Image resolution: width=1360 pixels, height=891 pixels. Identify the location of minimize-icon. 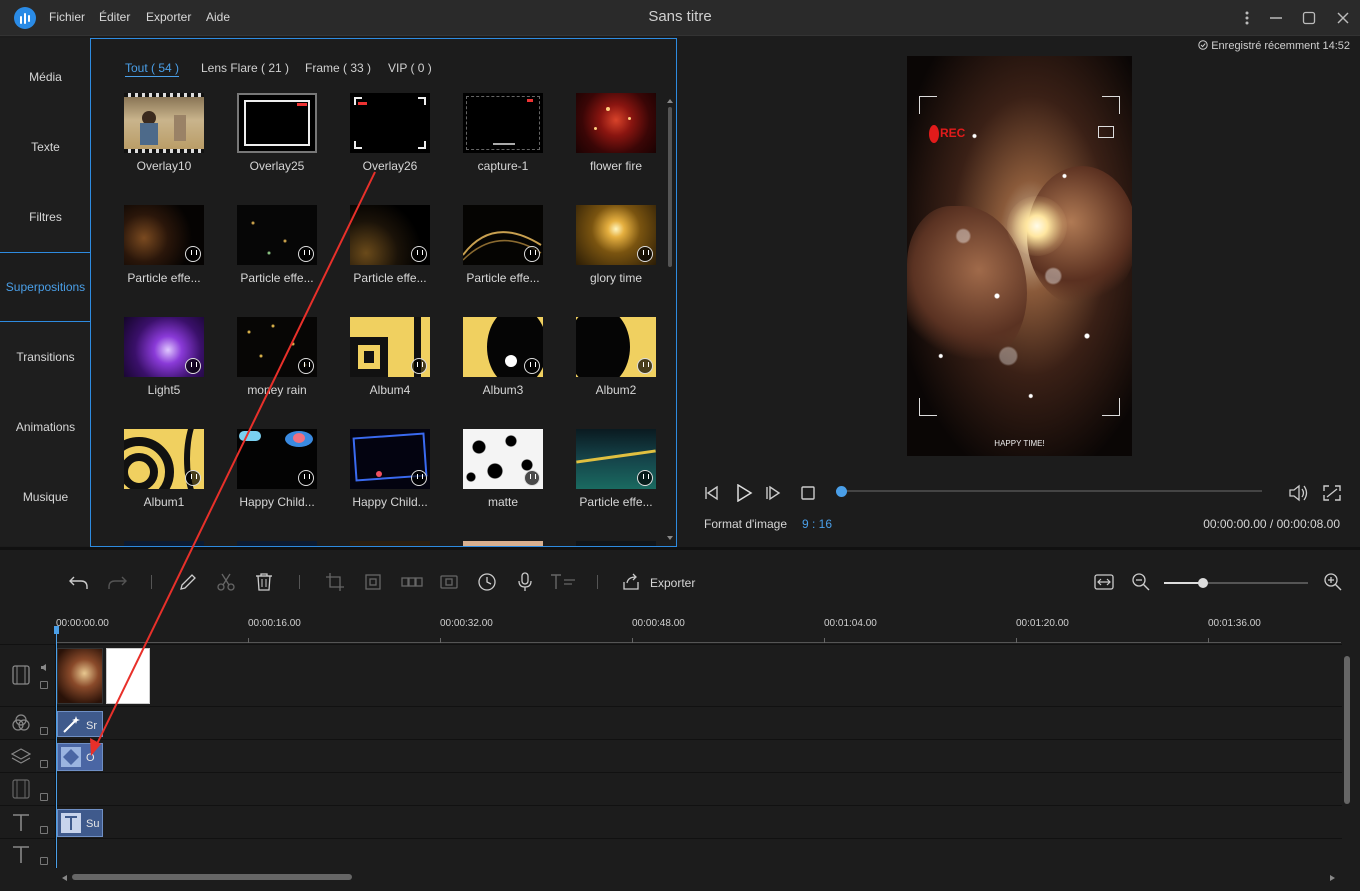
(1276, 18).